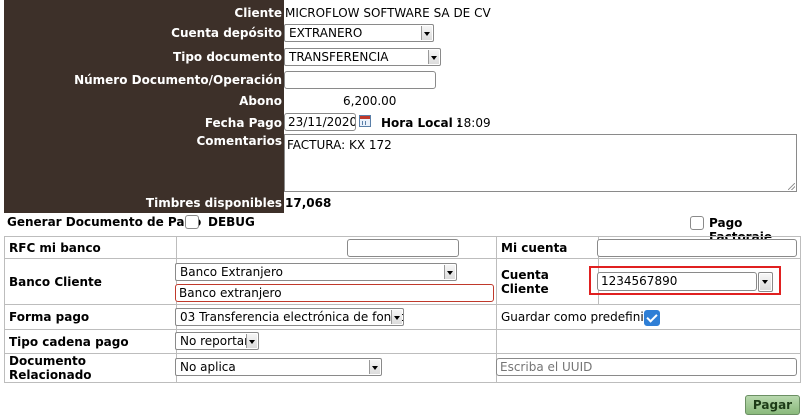 The image size is (804, 416). What do you see at coordinates (178, 80) in the screenshot?
I see `numero-documento-label: Número Documento/Operación` at bounding box center [178, 80].